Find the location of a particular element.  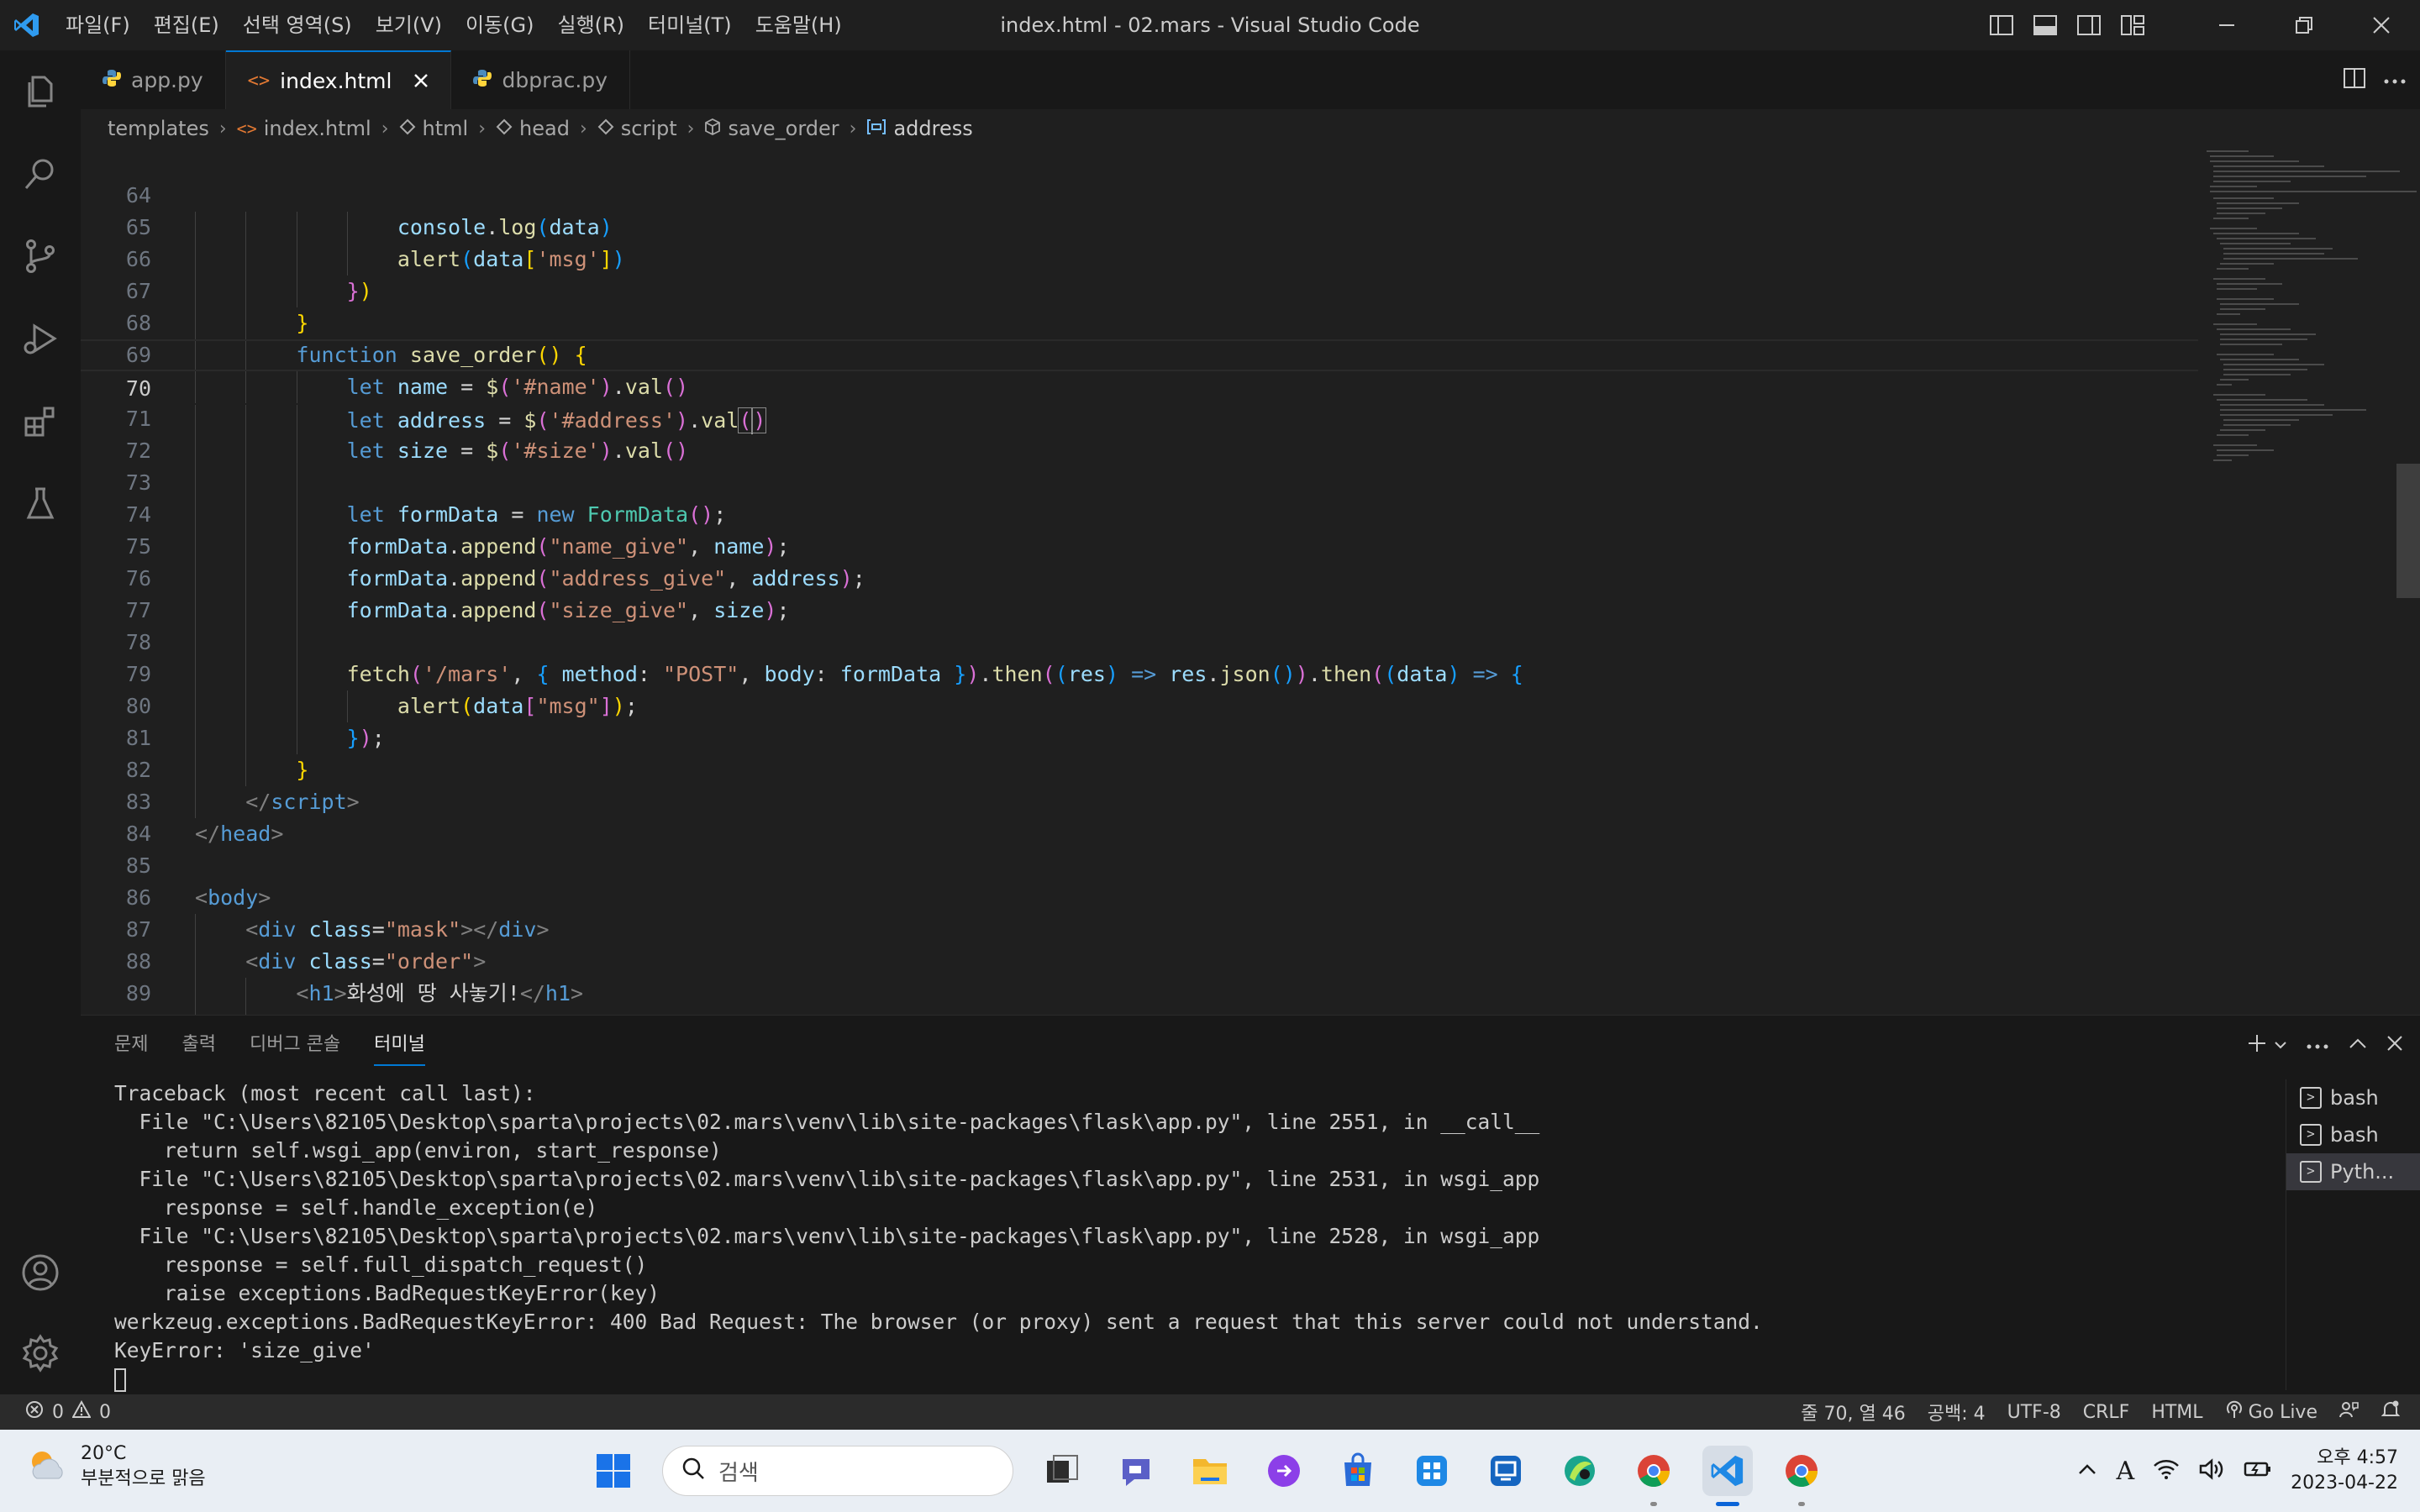

minimap is located at coordinates (2309, 581).